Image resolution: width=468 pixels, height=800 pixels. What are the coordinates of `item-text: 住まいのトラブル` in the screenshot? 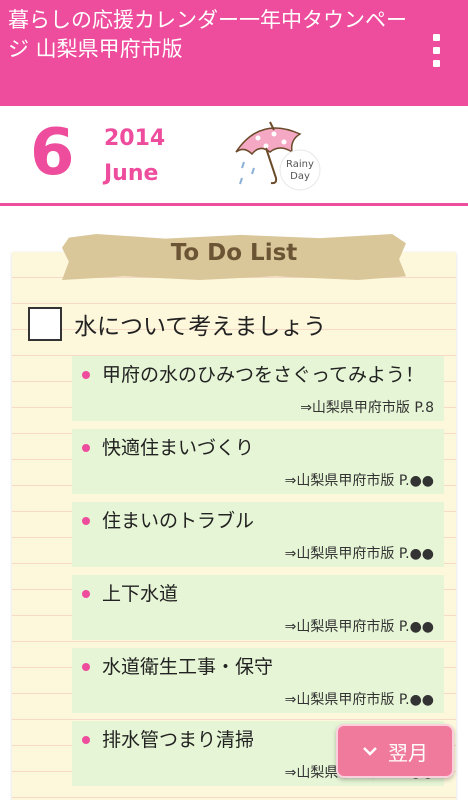 It's located at (178, 521).